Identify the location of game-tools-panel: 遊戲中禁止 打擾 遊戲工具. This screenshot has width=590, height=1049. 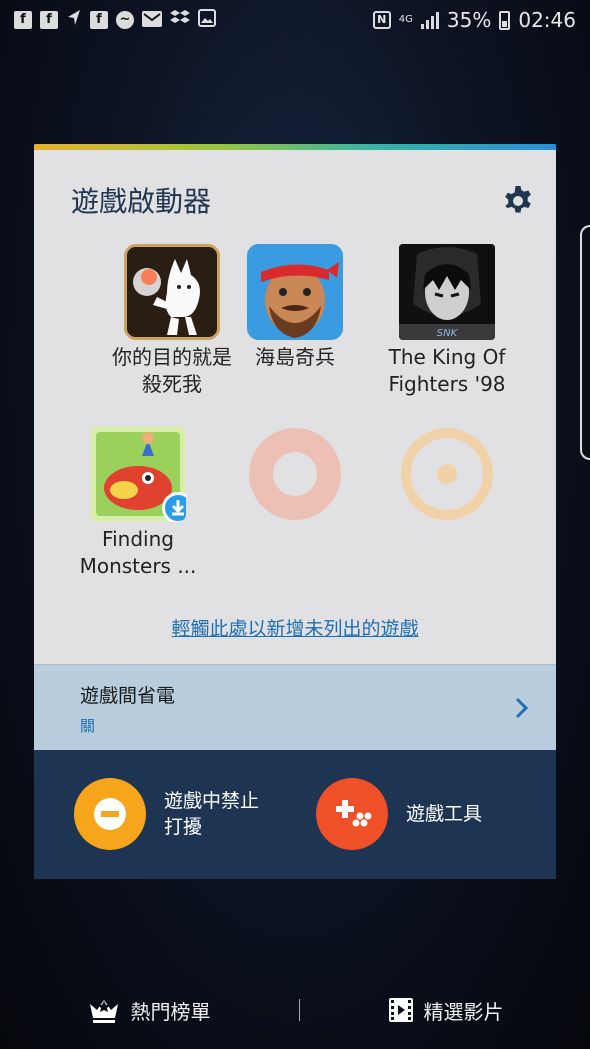
(295, 814).